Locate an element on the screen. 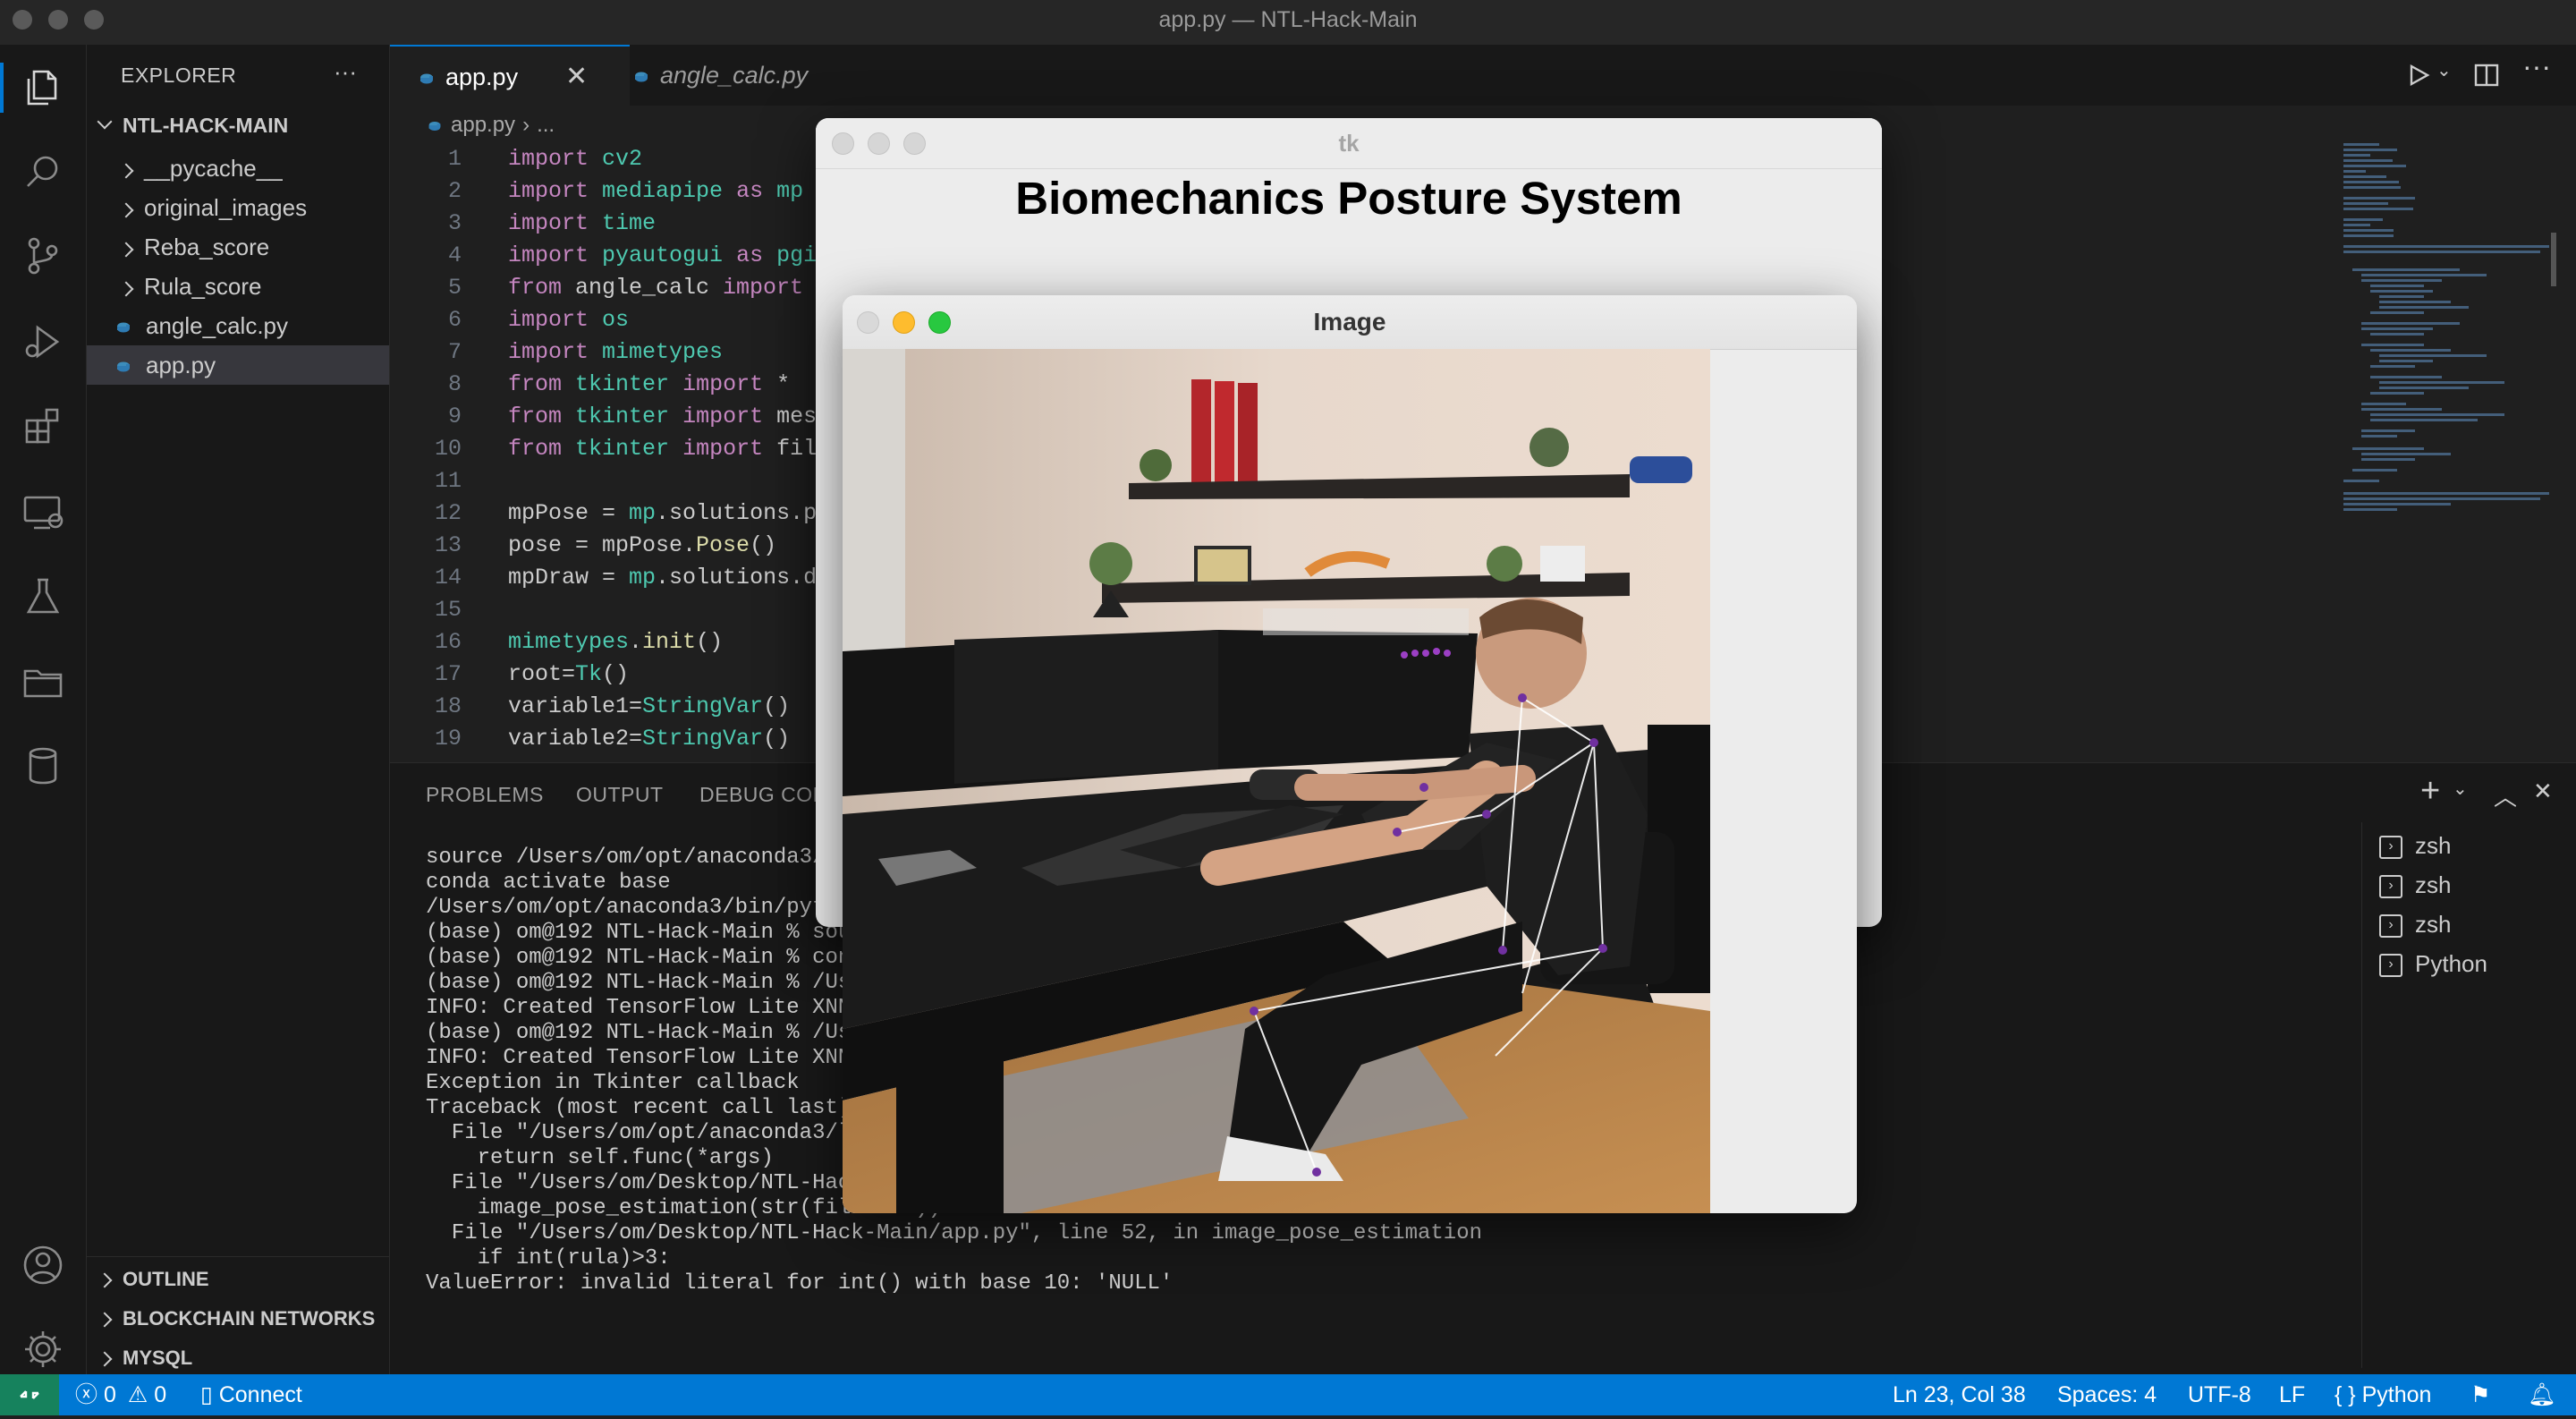  folder-item: original_images is located at coordinates (270, 207).